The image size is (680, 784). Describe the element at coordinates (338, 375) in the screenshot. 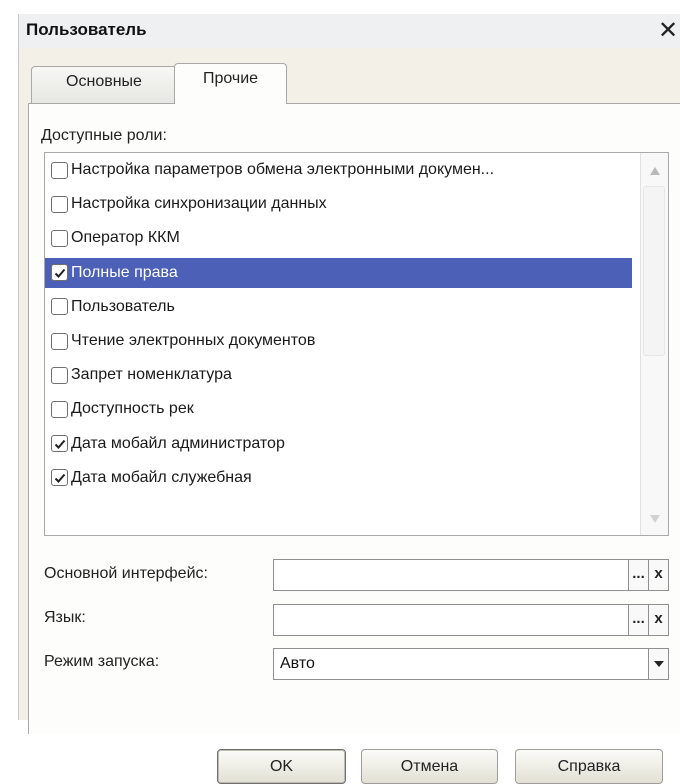

I see `role-row: Запрет номенклатура` at that location.